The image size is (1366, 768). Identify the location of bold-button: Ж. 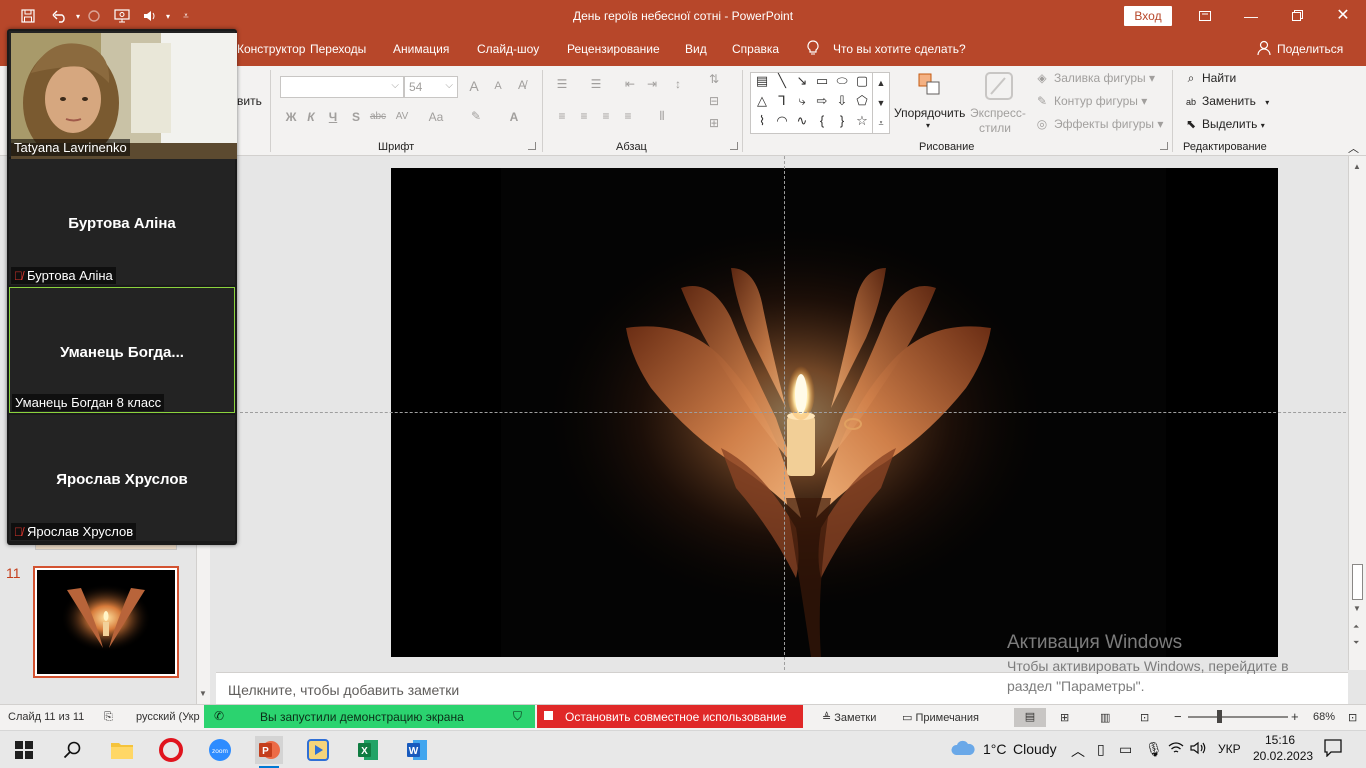
(291, 117).